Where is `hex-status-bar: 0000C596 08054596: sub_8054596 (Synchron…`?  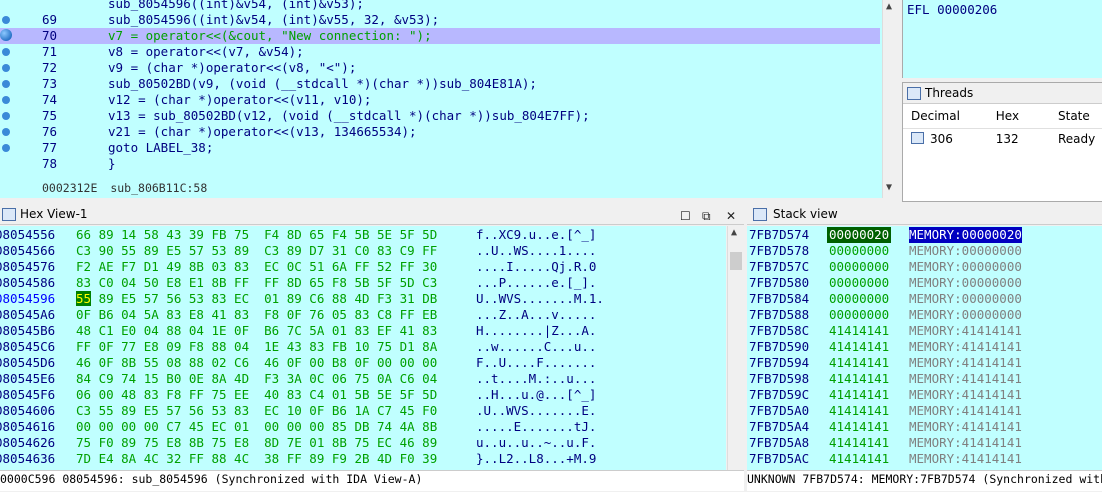 hex-status-bar: 0000C596 08054596: sub_8054596 (Synchron… is located at coordinates (372, 480).